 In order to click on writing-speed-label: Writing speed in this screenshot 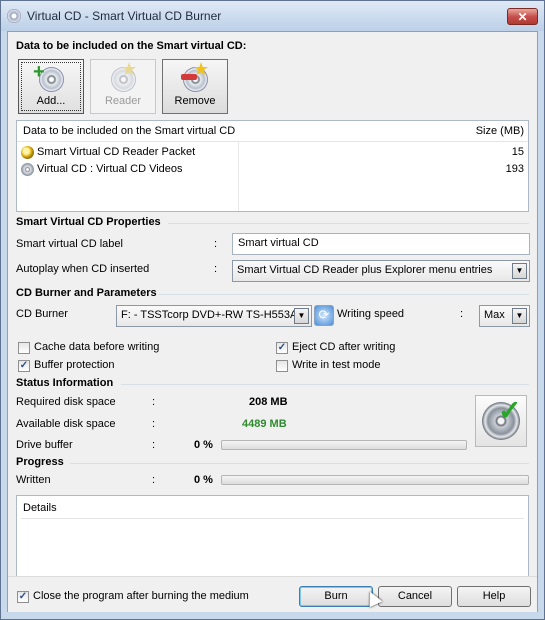, I will do `click(371, 314)`.